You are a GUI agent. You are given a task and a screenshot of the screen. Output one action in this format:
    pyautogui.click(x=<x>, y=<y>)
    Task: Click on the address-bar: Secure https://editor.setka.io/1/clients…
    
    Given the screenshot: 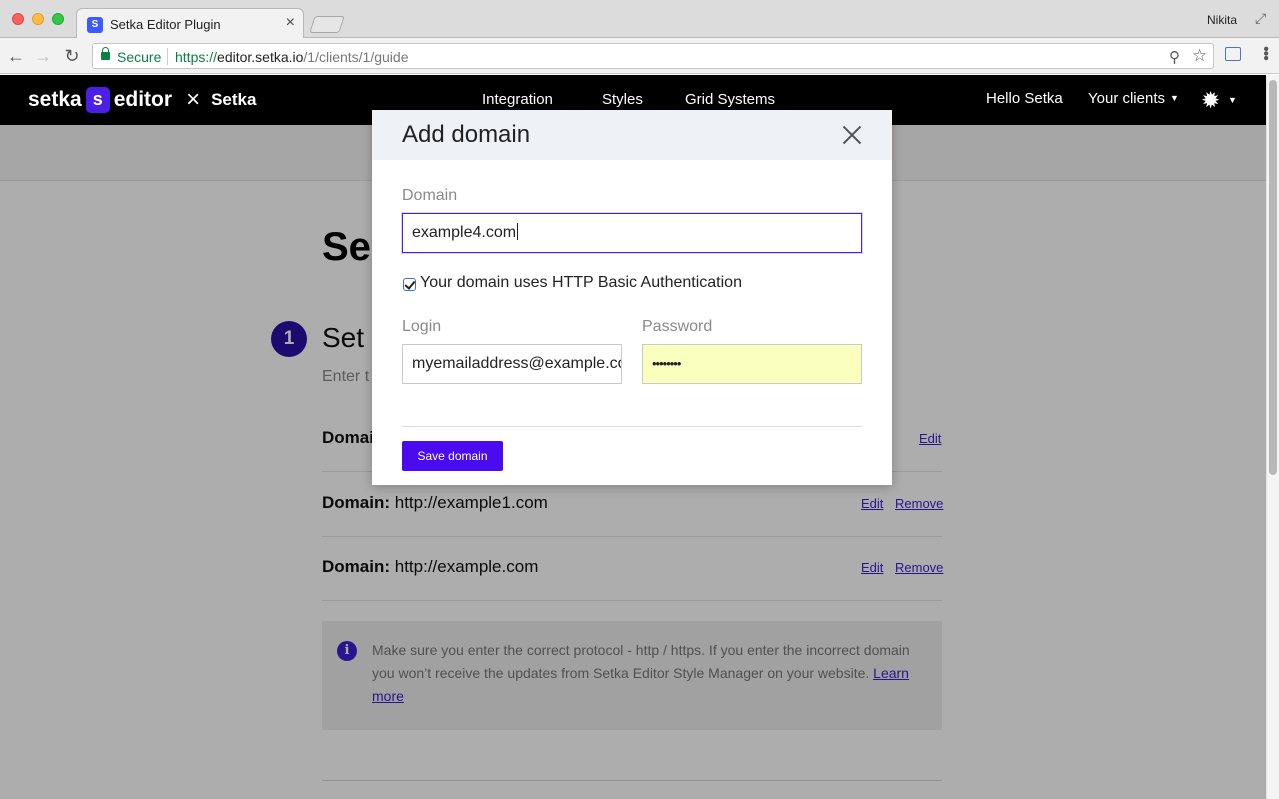 What is the action you would take?
    pyautogui.click(x=653, y=56)
    